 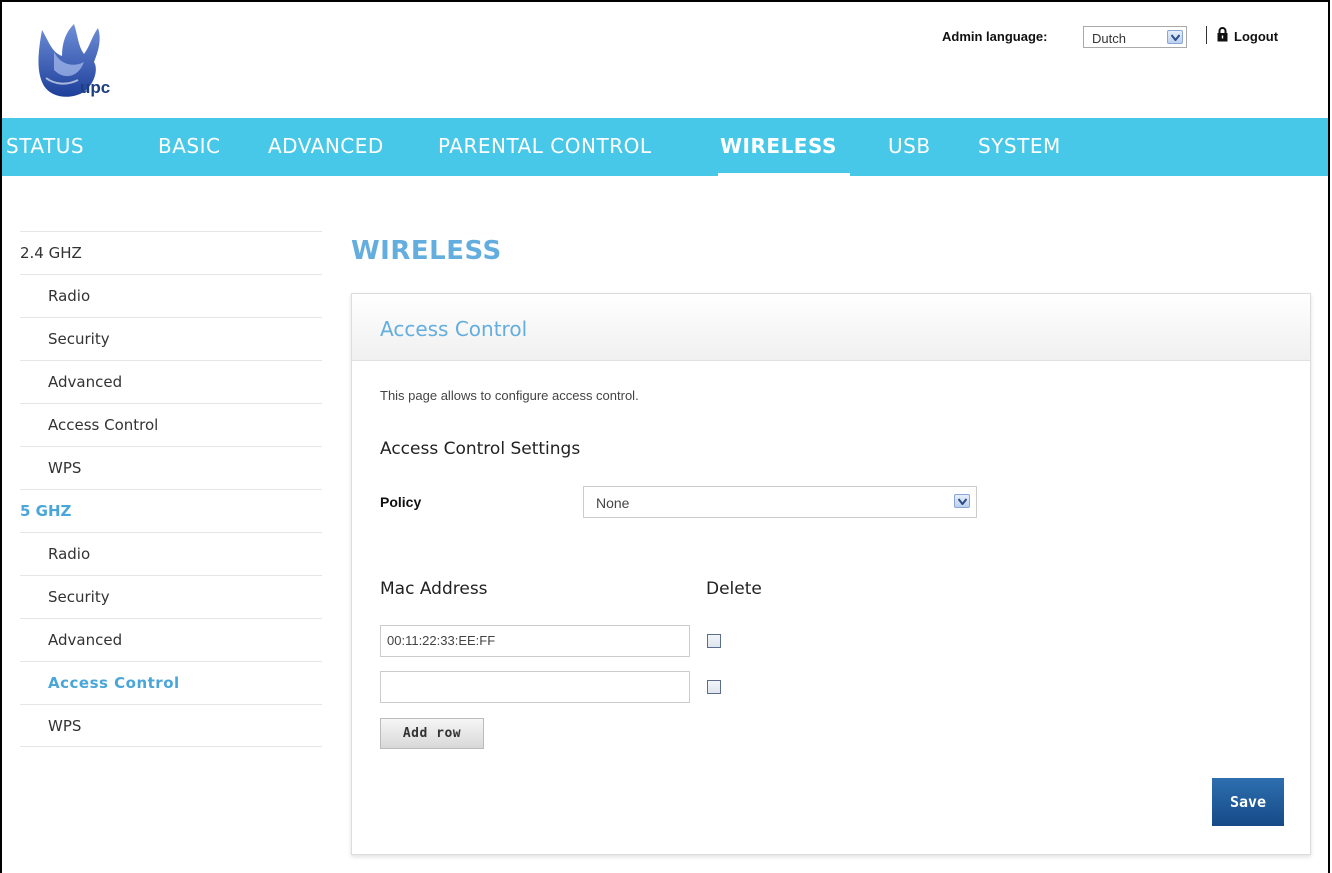 I want to click on mac-address-header: Mac Address, so click(x=434, y=589).